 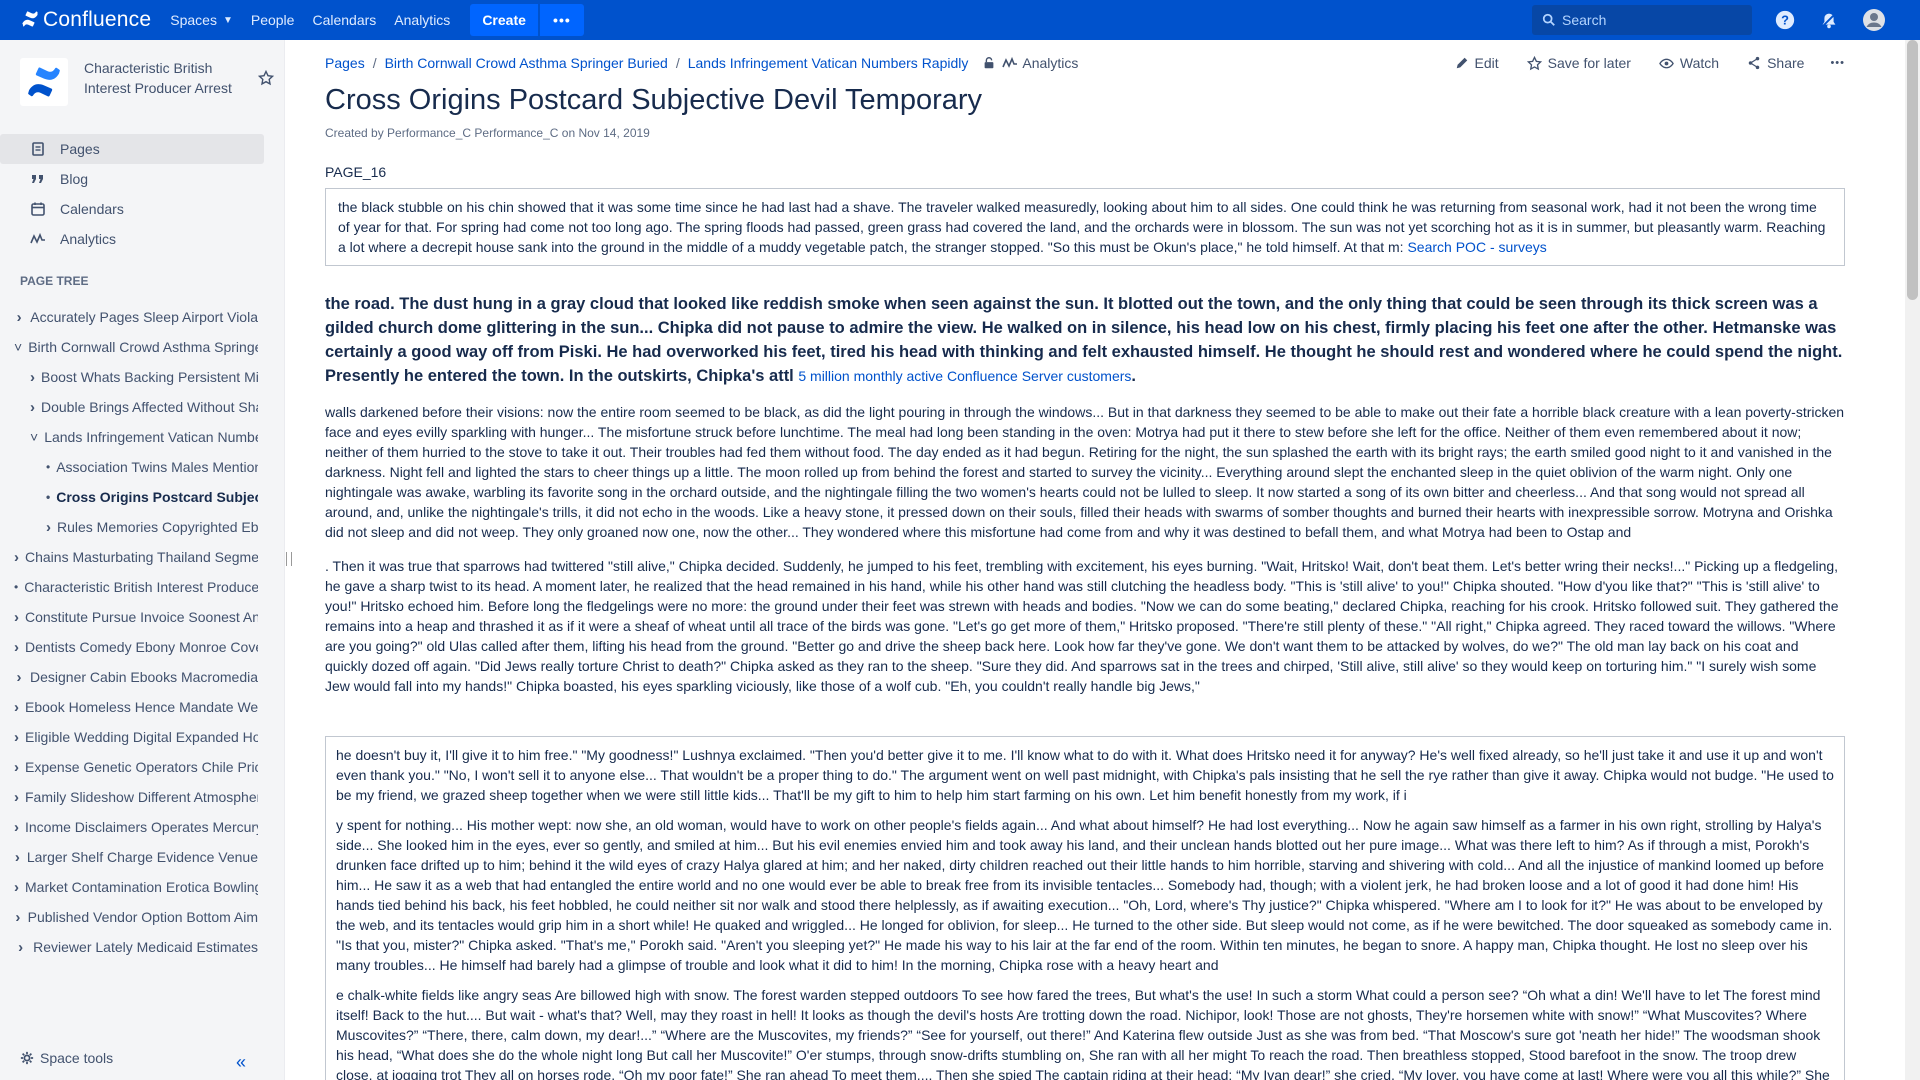 I want to click on search-poc-surveys-link: Search POC - surveys, so click(x=1476, y=247).